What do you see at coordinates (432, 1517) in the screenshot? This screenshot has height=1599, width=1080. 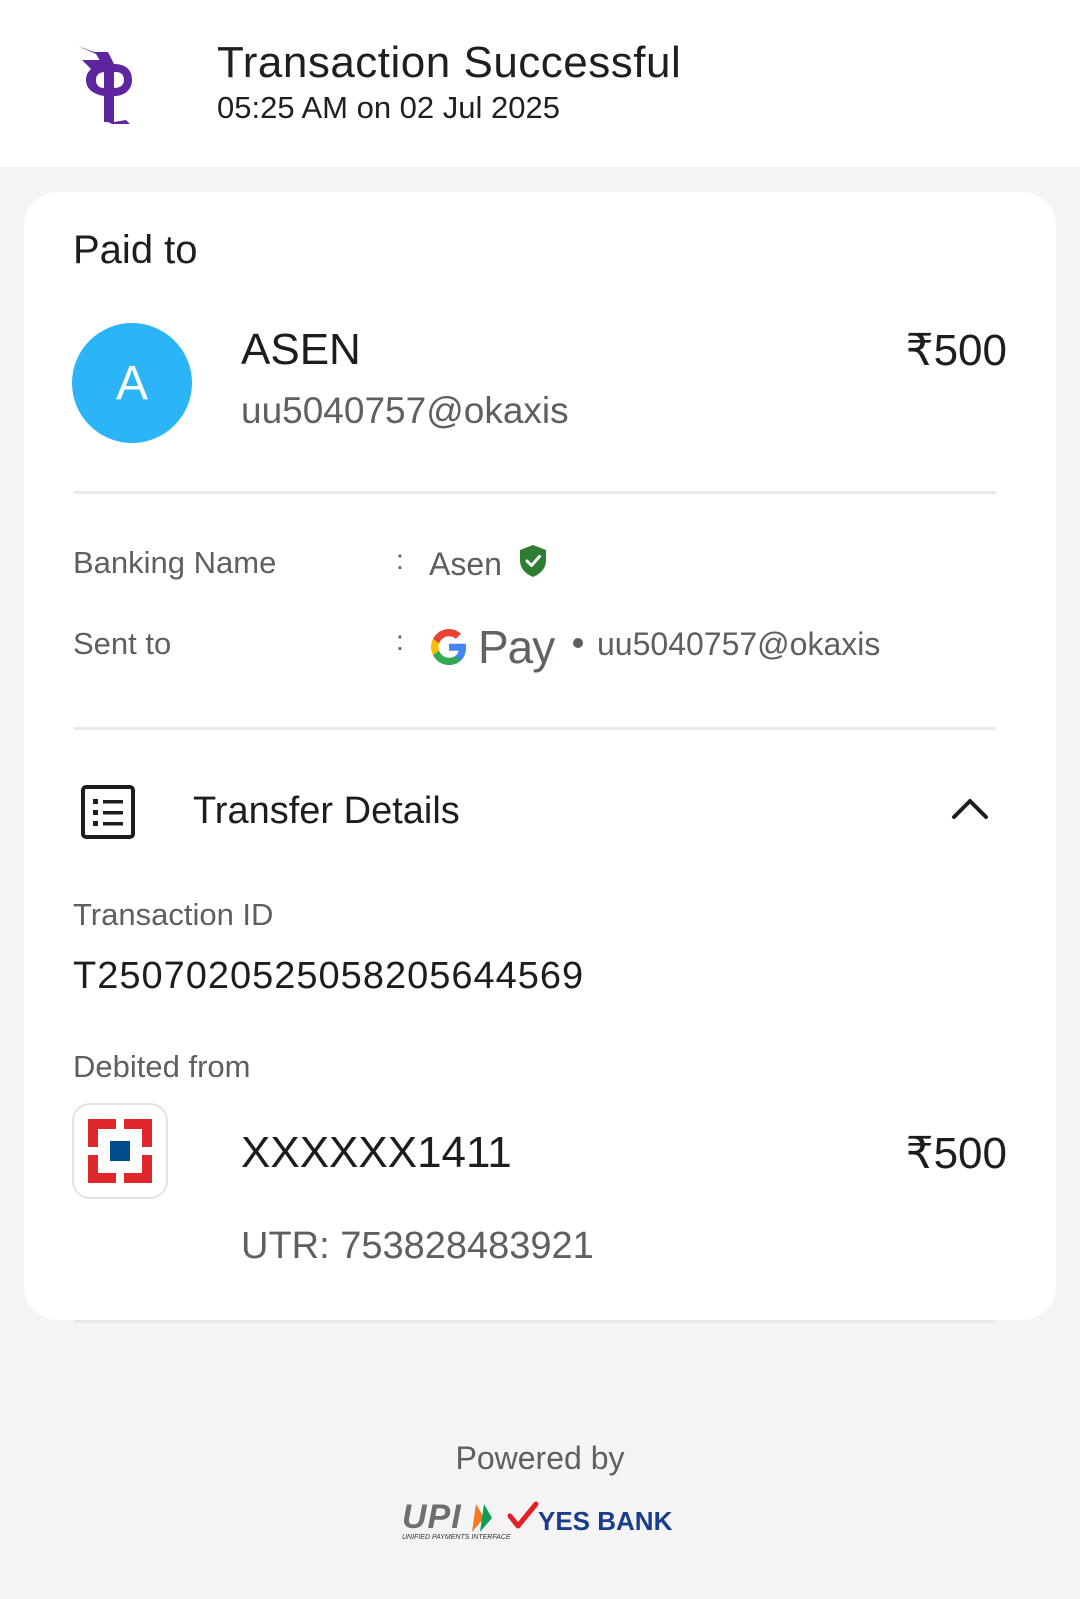 I see `svg-text: UPI` at bounding box center [432, 1517].